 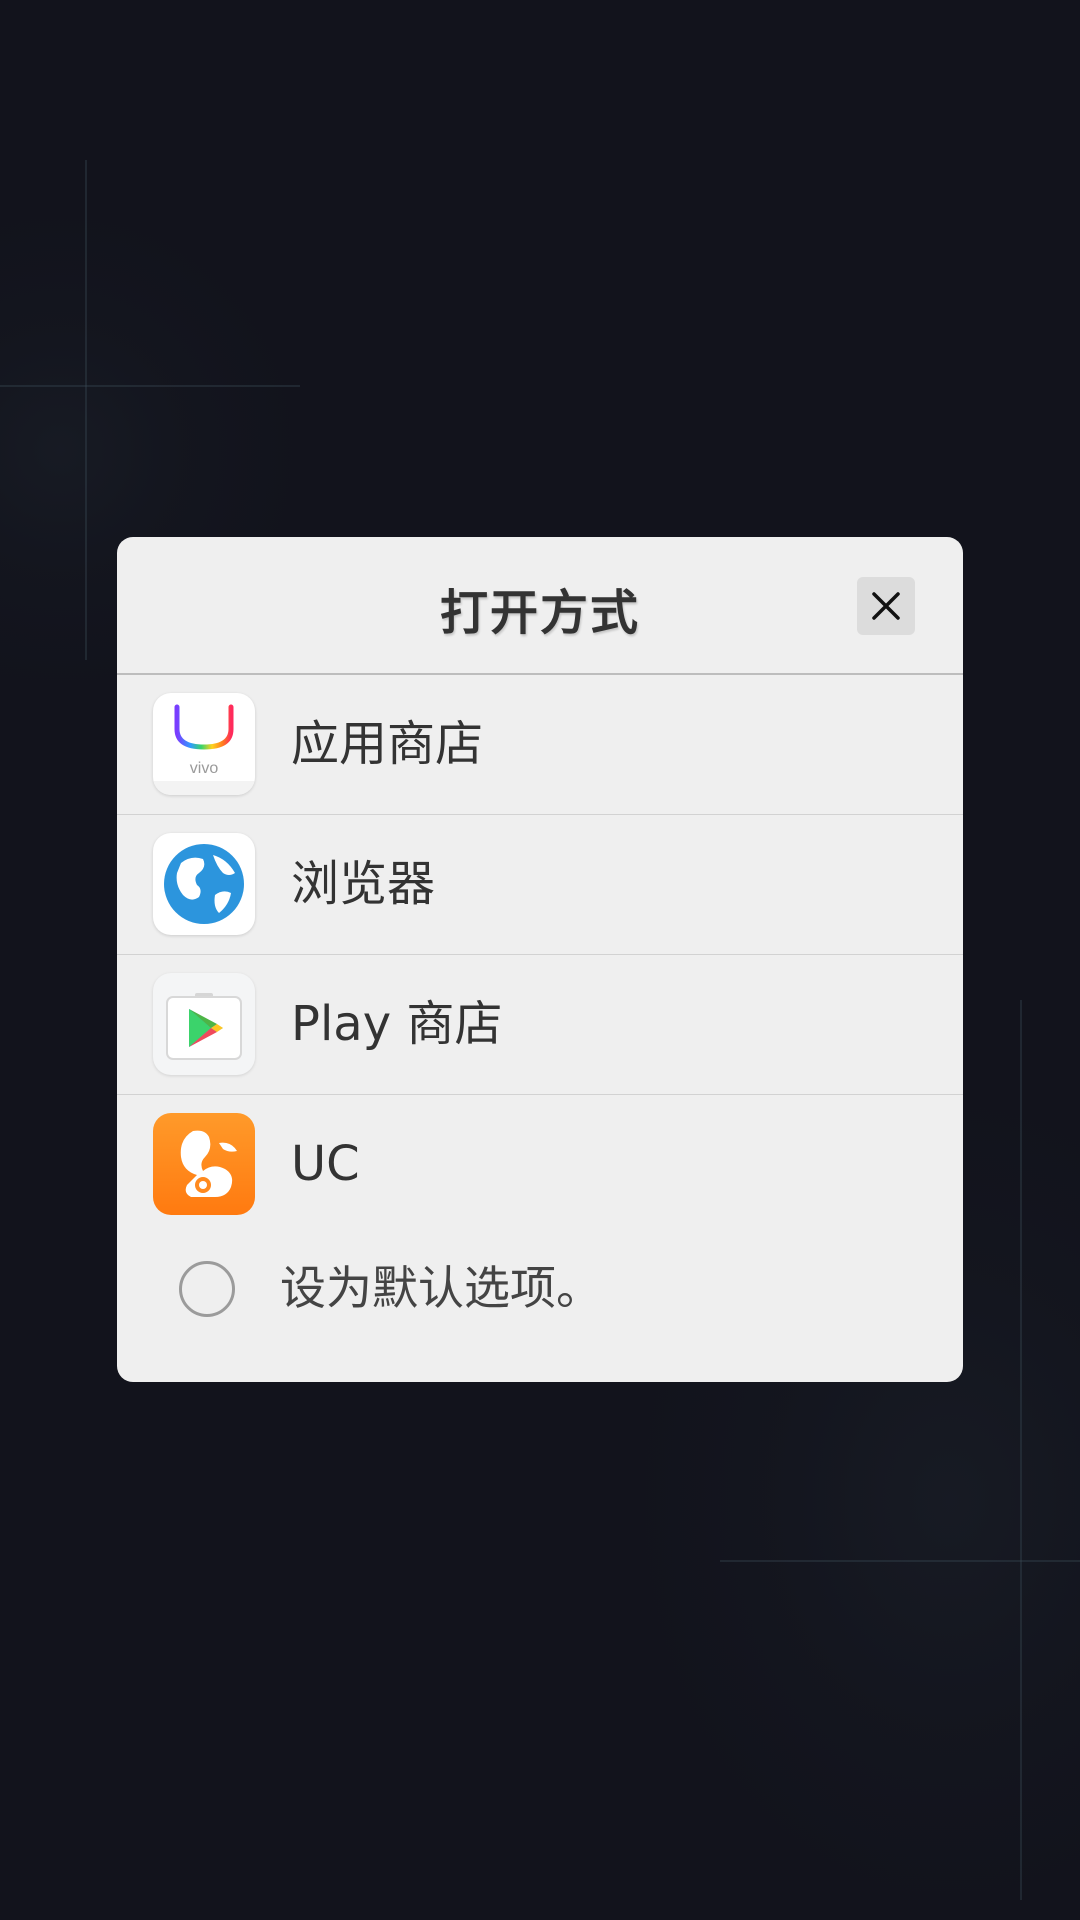 I want to click on app-option-app-store: vivo 应用商店, so click(x=540, y=745).